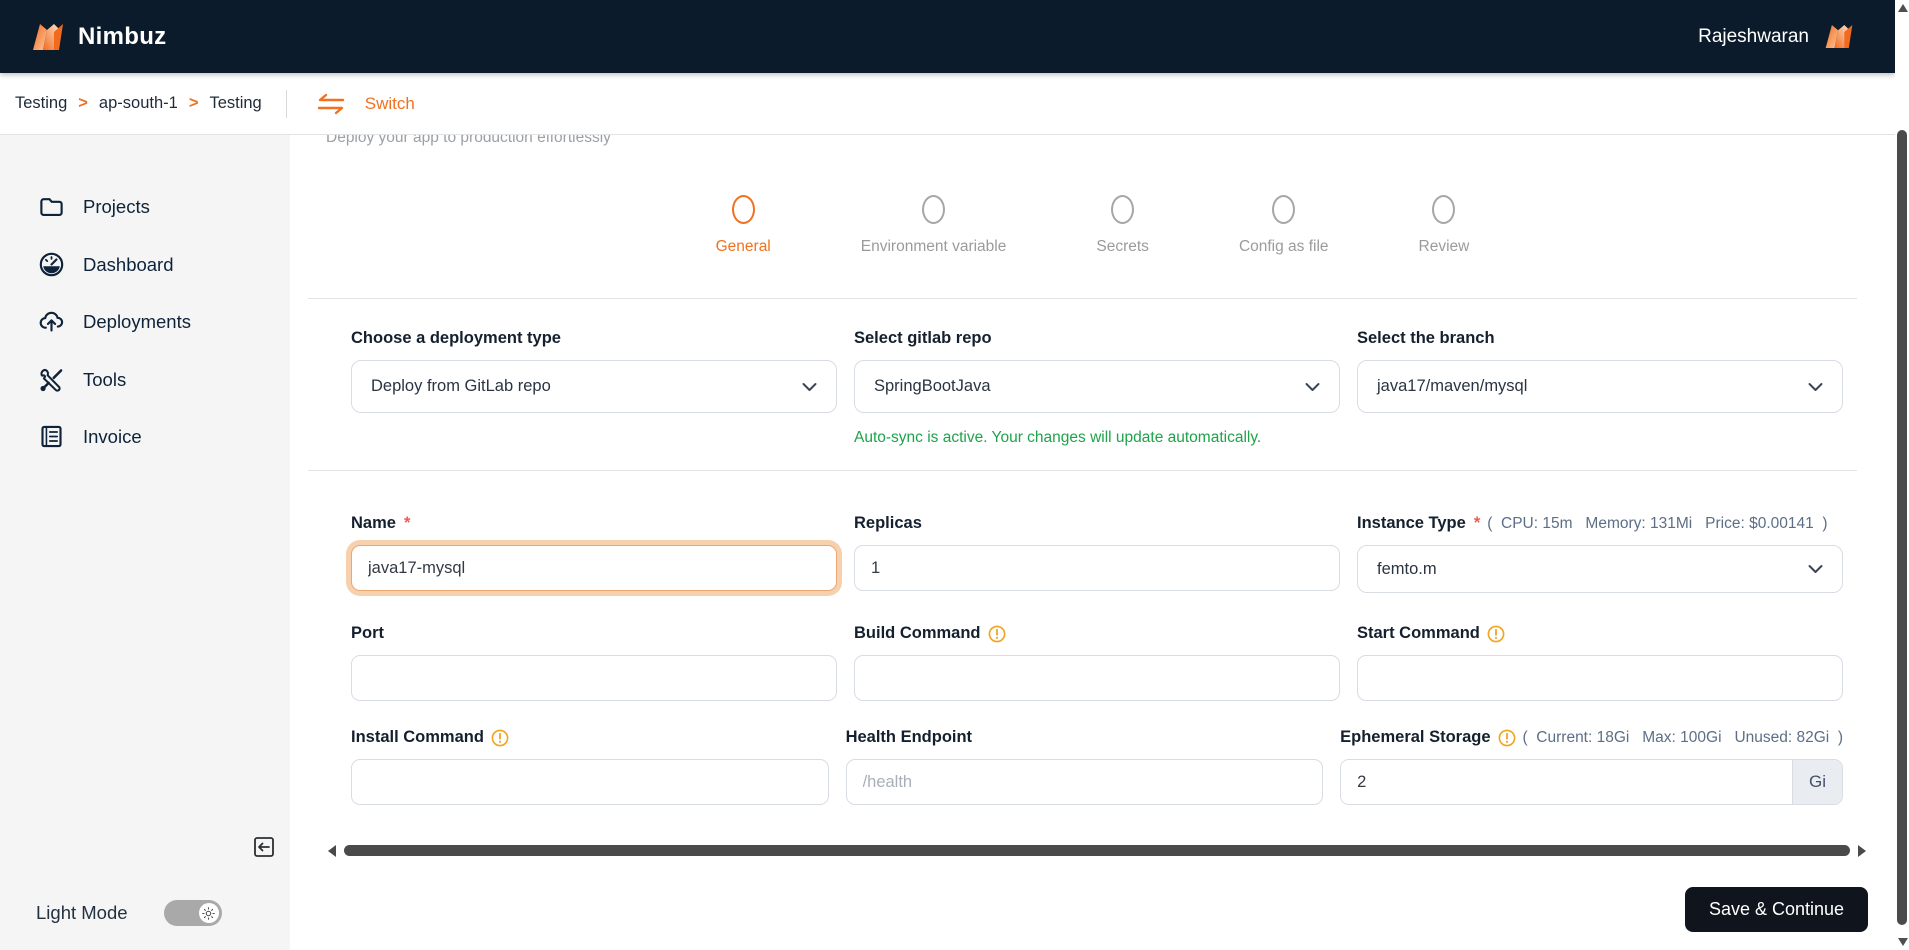 The image size is (1909, 950). What do you see at coordinates (286, 103) in the screenshot?
I see `breadcrumb-divider` at bounding box center [286, 103].